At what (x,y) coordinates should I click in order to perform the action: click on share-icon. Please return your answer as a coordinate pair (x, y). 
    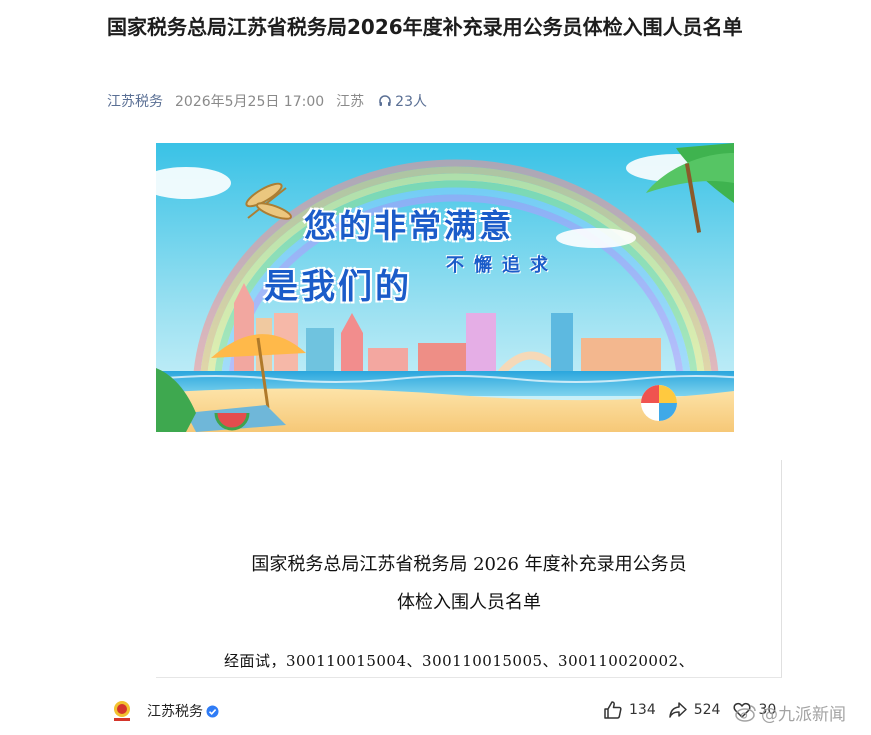
    Looking at the image, I should click on (677, 710).